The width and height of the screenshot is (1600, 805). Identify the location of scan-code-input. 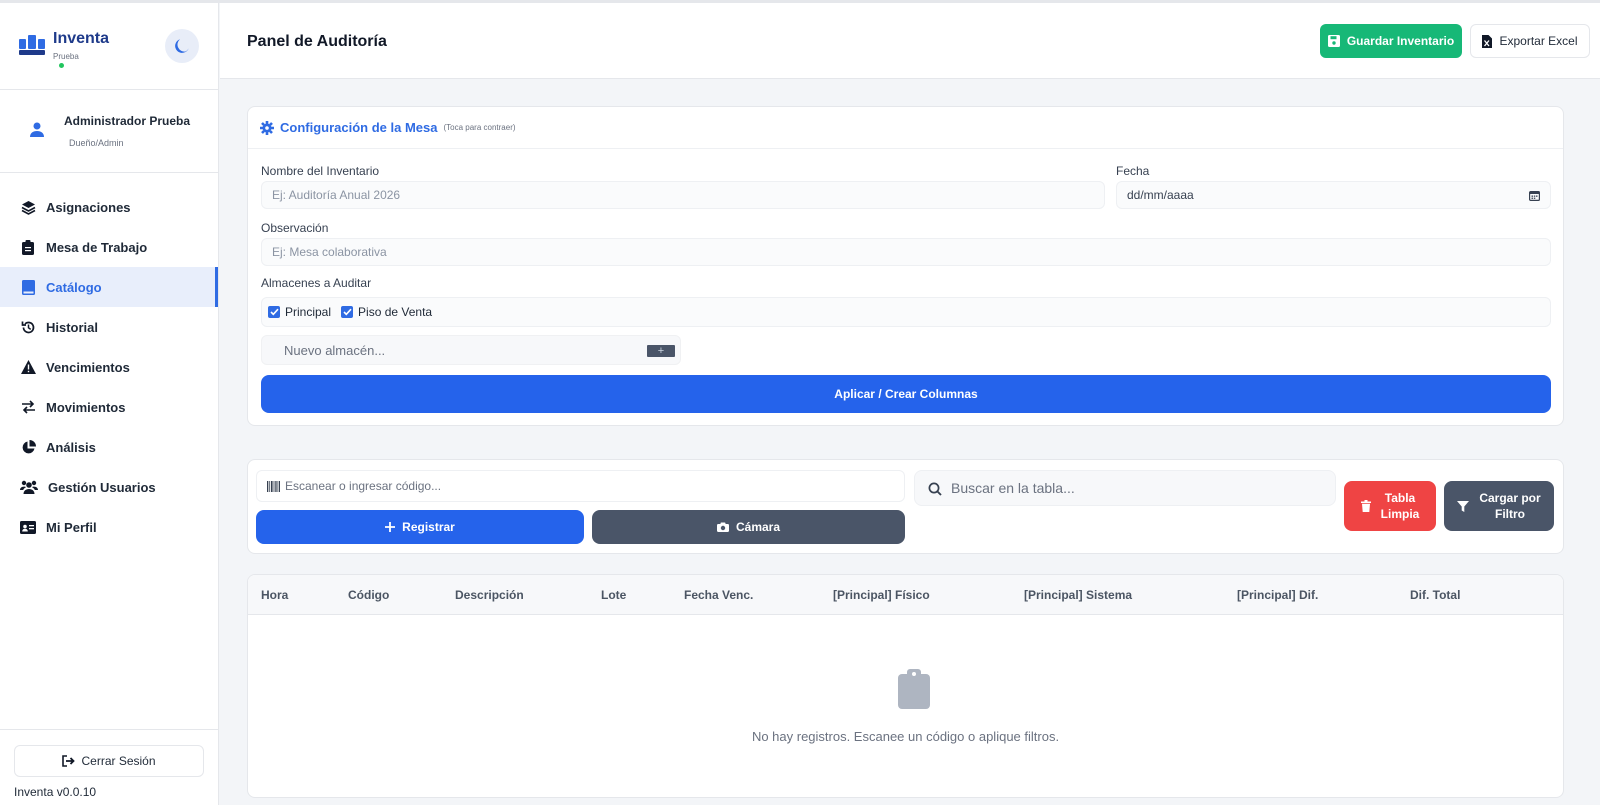
(585, 486).